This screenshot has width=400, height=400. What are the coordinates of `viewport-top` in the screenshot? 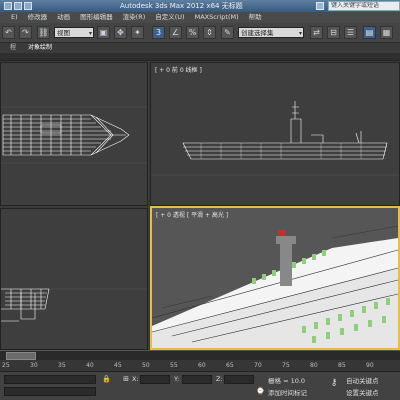 It's located at (74, 134).